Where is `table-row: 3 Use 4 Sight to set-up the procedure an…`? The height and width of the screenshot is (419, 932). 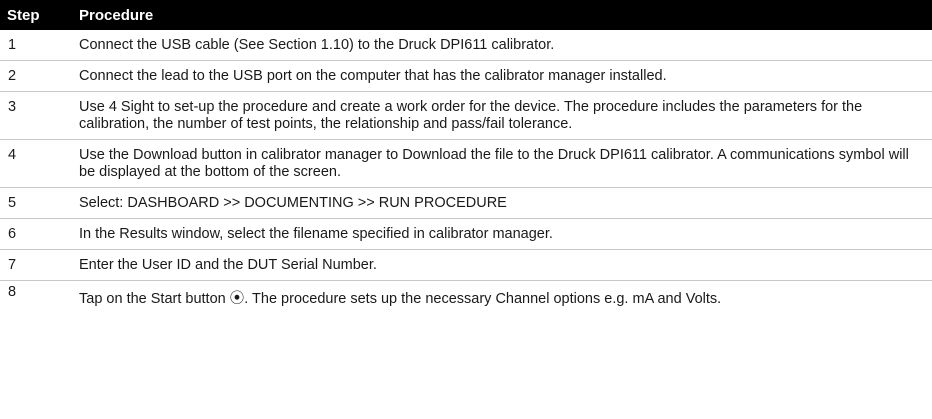 table-row: 3 Use 4 Sight to set-up the procedure an… is located at coordinates (466, 115).